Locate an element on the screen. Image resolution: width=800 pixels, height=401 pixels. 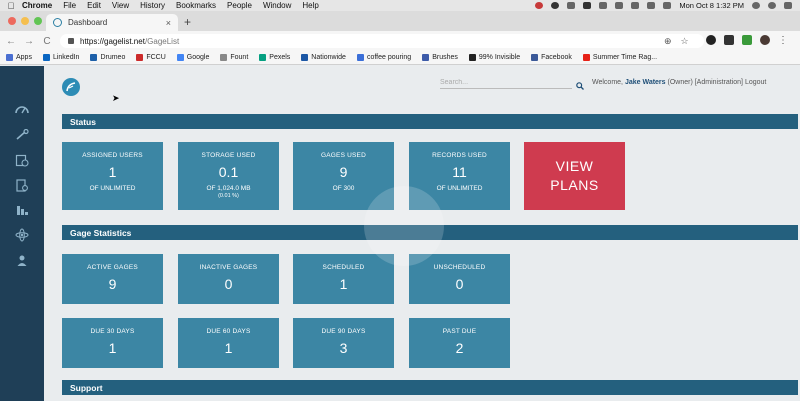
bookmark-item: Apps is located at coordinates (19, 57).